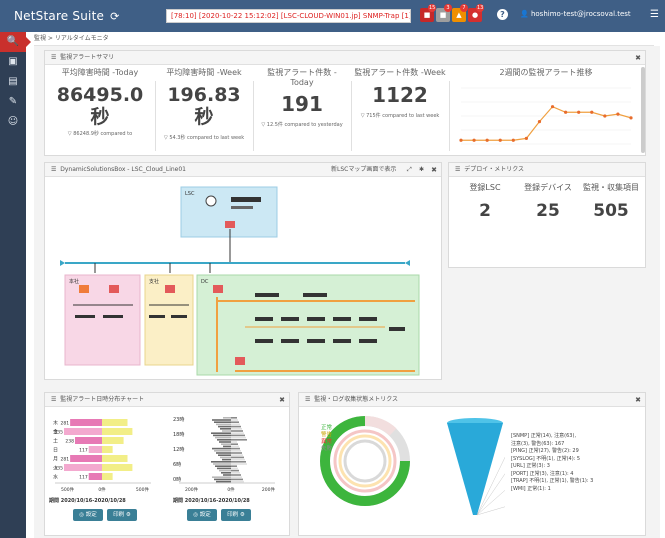 This screenshot has height=538, width=665. What do you see at coordinates (421, 169) in the screenshot?
I see `settings-icon: ✱` at bounding box center [421, 169].